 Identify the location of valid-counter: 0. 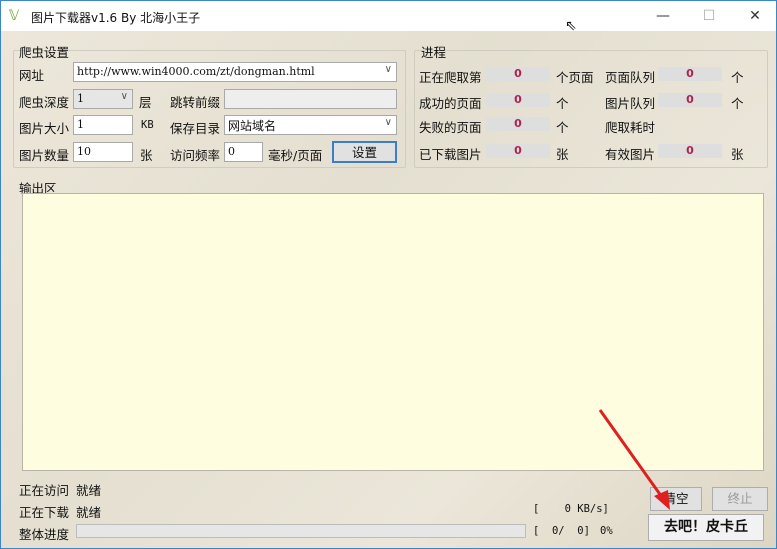
(690, 151).